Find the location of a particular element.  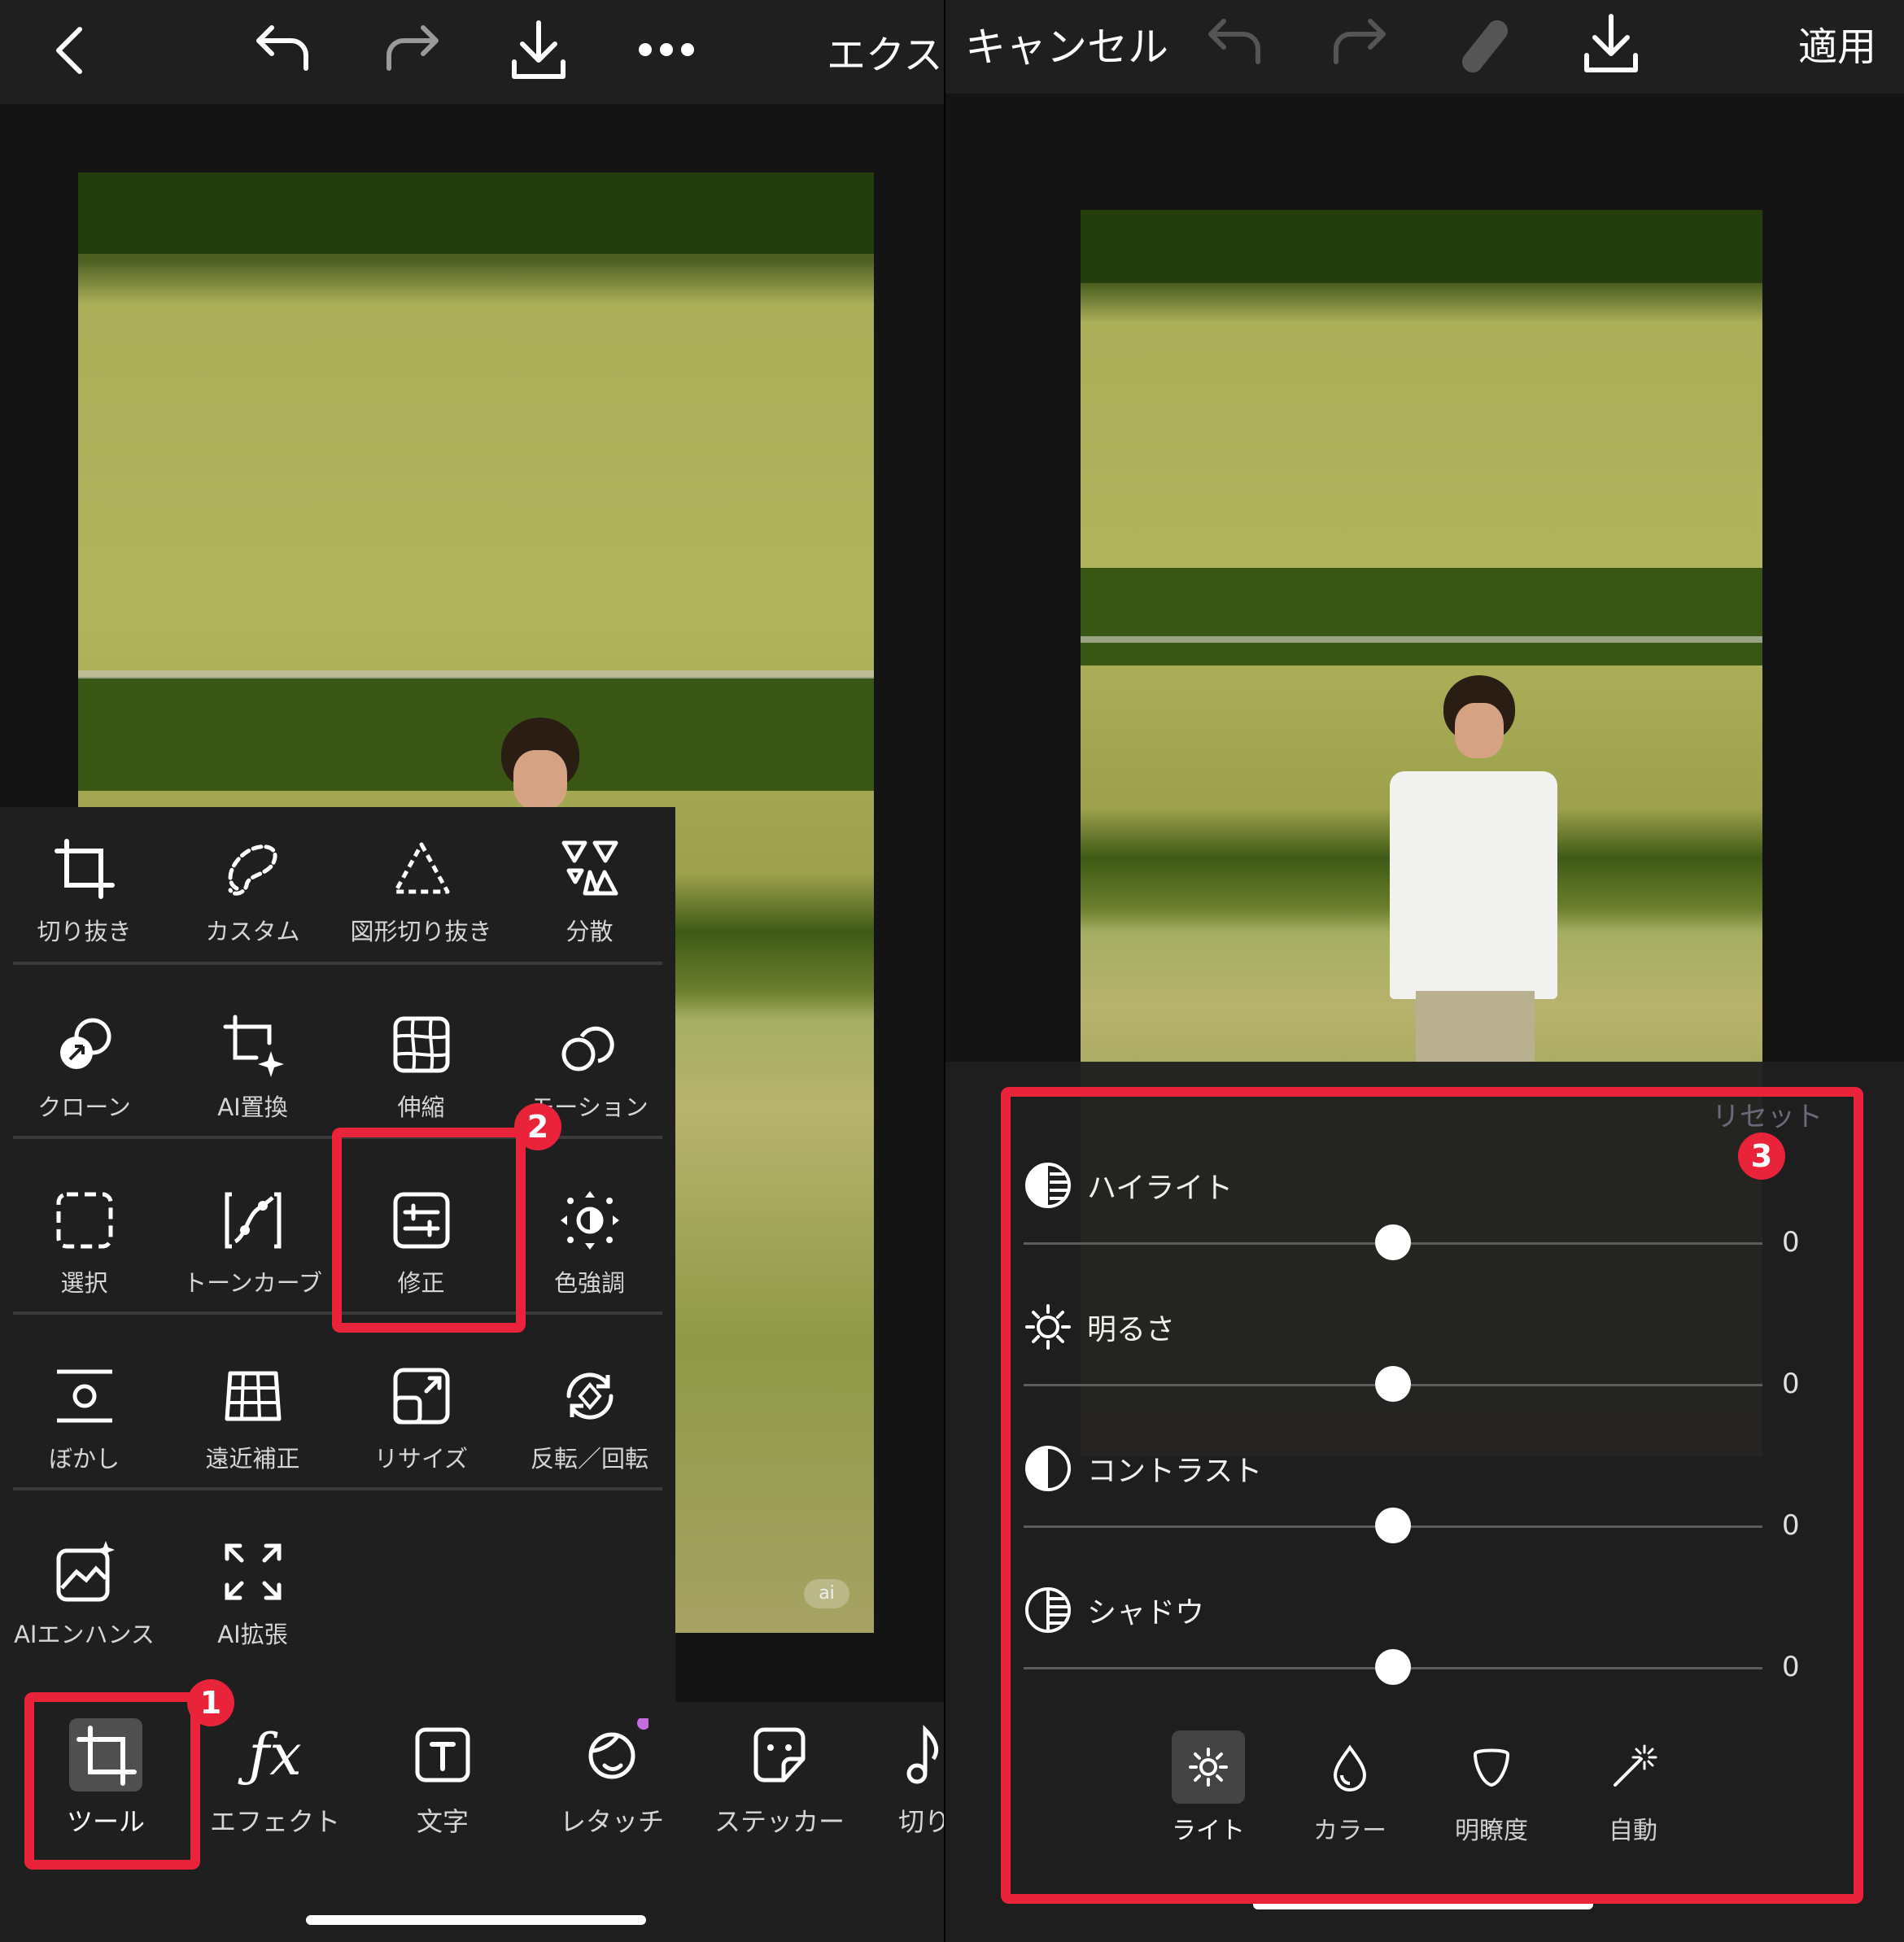

tool-label: 図形切り抜き is located at coordinates (421, 931).